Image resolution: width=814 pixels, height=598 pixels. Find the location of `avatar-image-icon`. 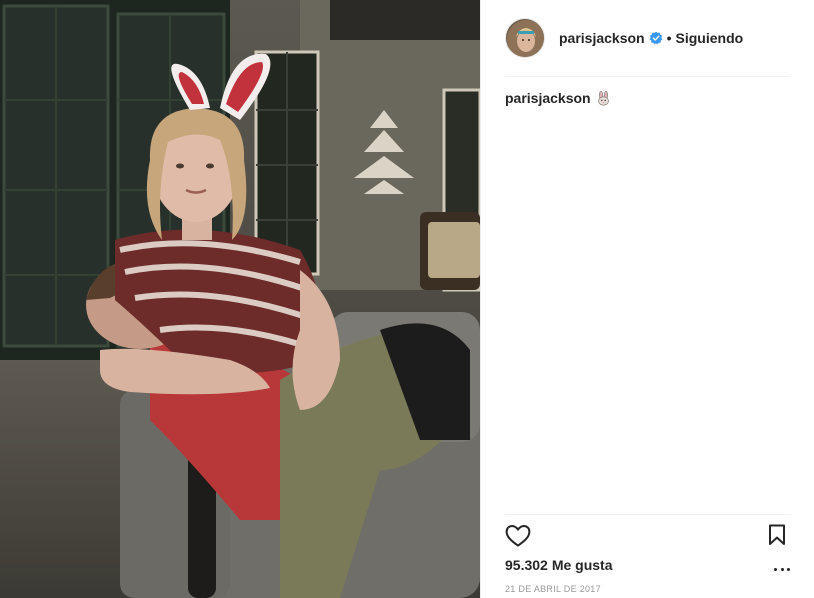

avatar-image-icon is located at coordinates (525, 38).